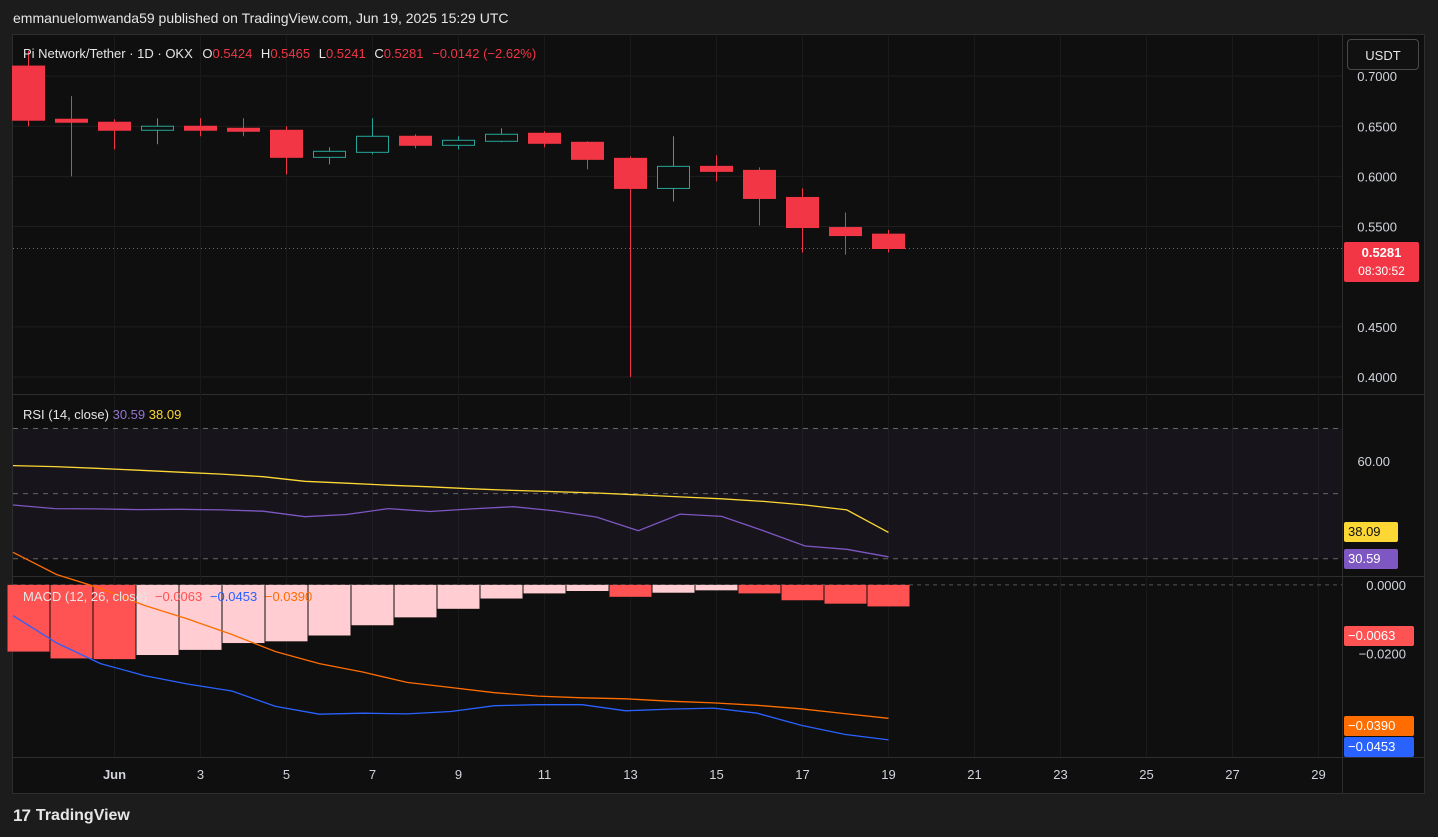  Describe the element at coordinates (379, 53) in the screenshot. I see `close-label: C` at that location.